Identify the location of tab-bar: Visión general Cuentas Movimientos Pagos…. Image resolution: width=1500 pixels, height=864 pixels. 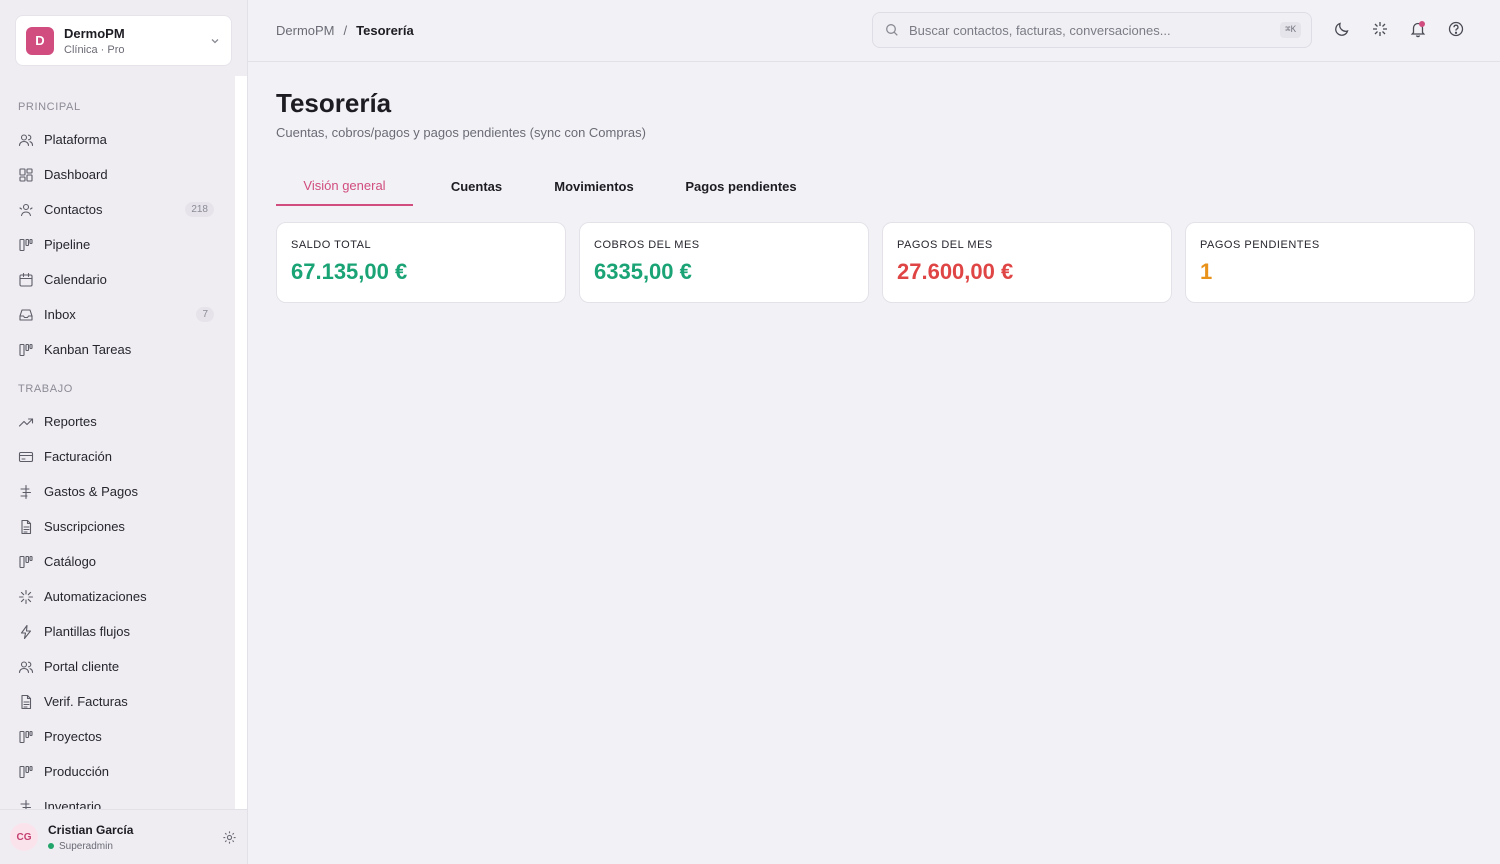
(555, 186).